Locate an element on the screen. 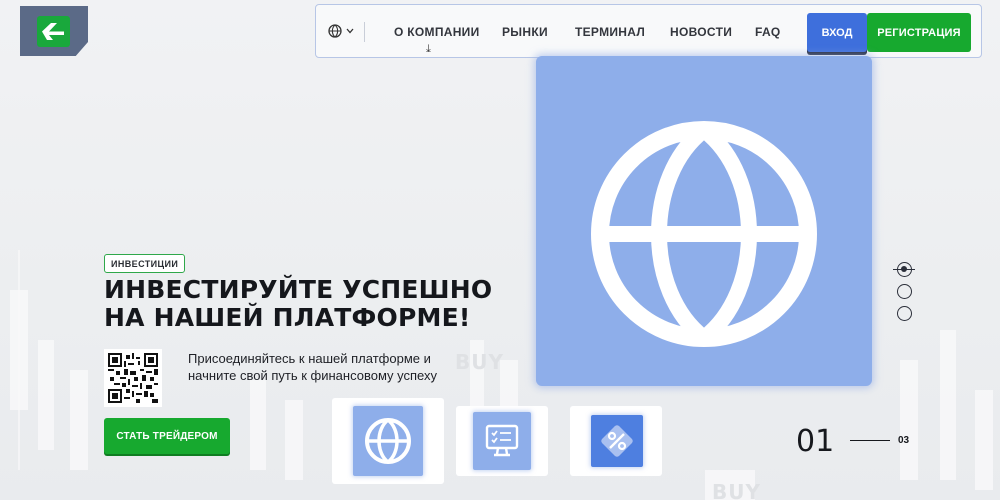  nav-divider is located at coordinates (364, 32).